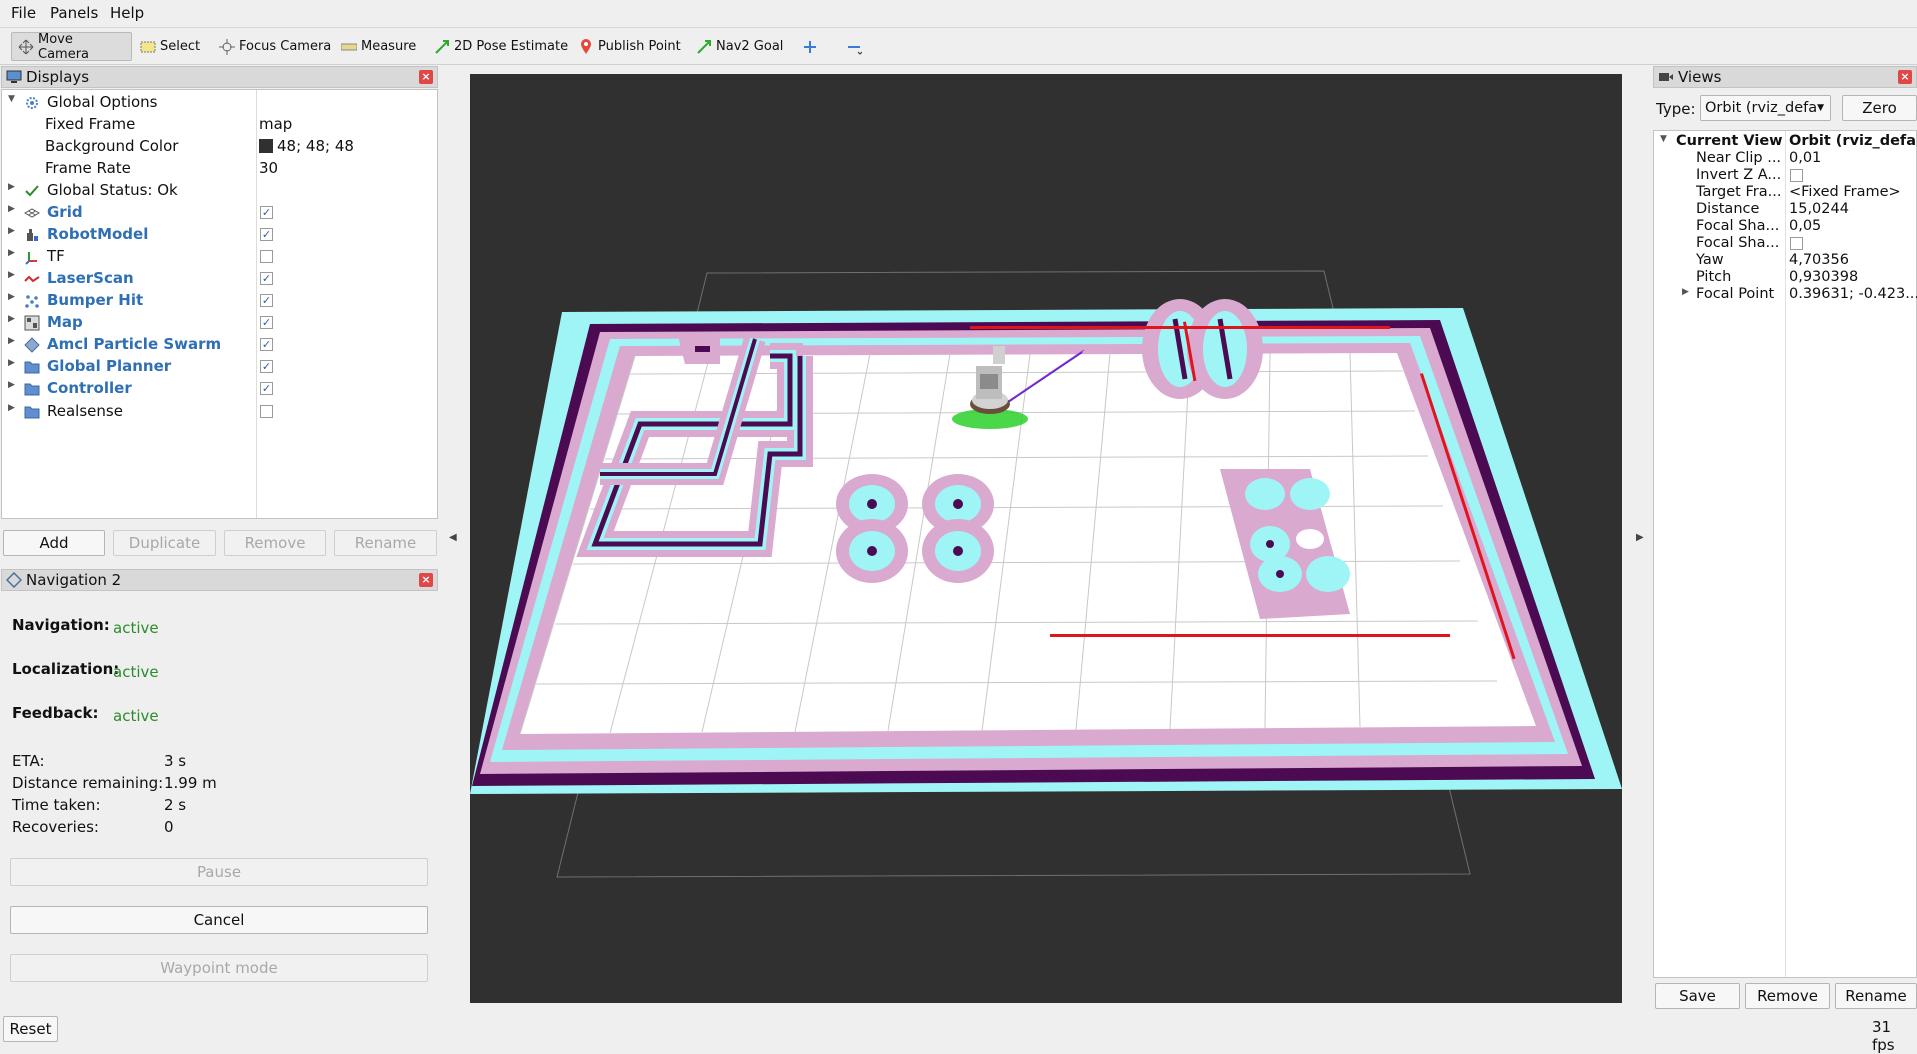 This screenshot has height=1054, width=1917. I want to click on displays-close-icon: ×, so click(426, 77).